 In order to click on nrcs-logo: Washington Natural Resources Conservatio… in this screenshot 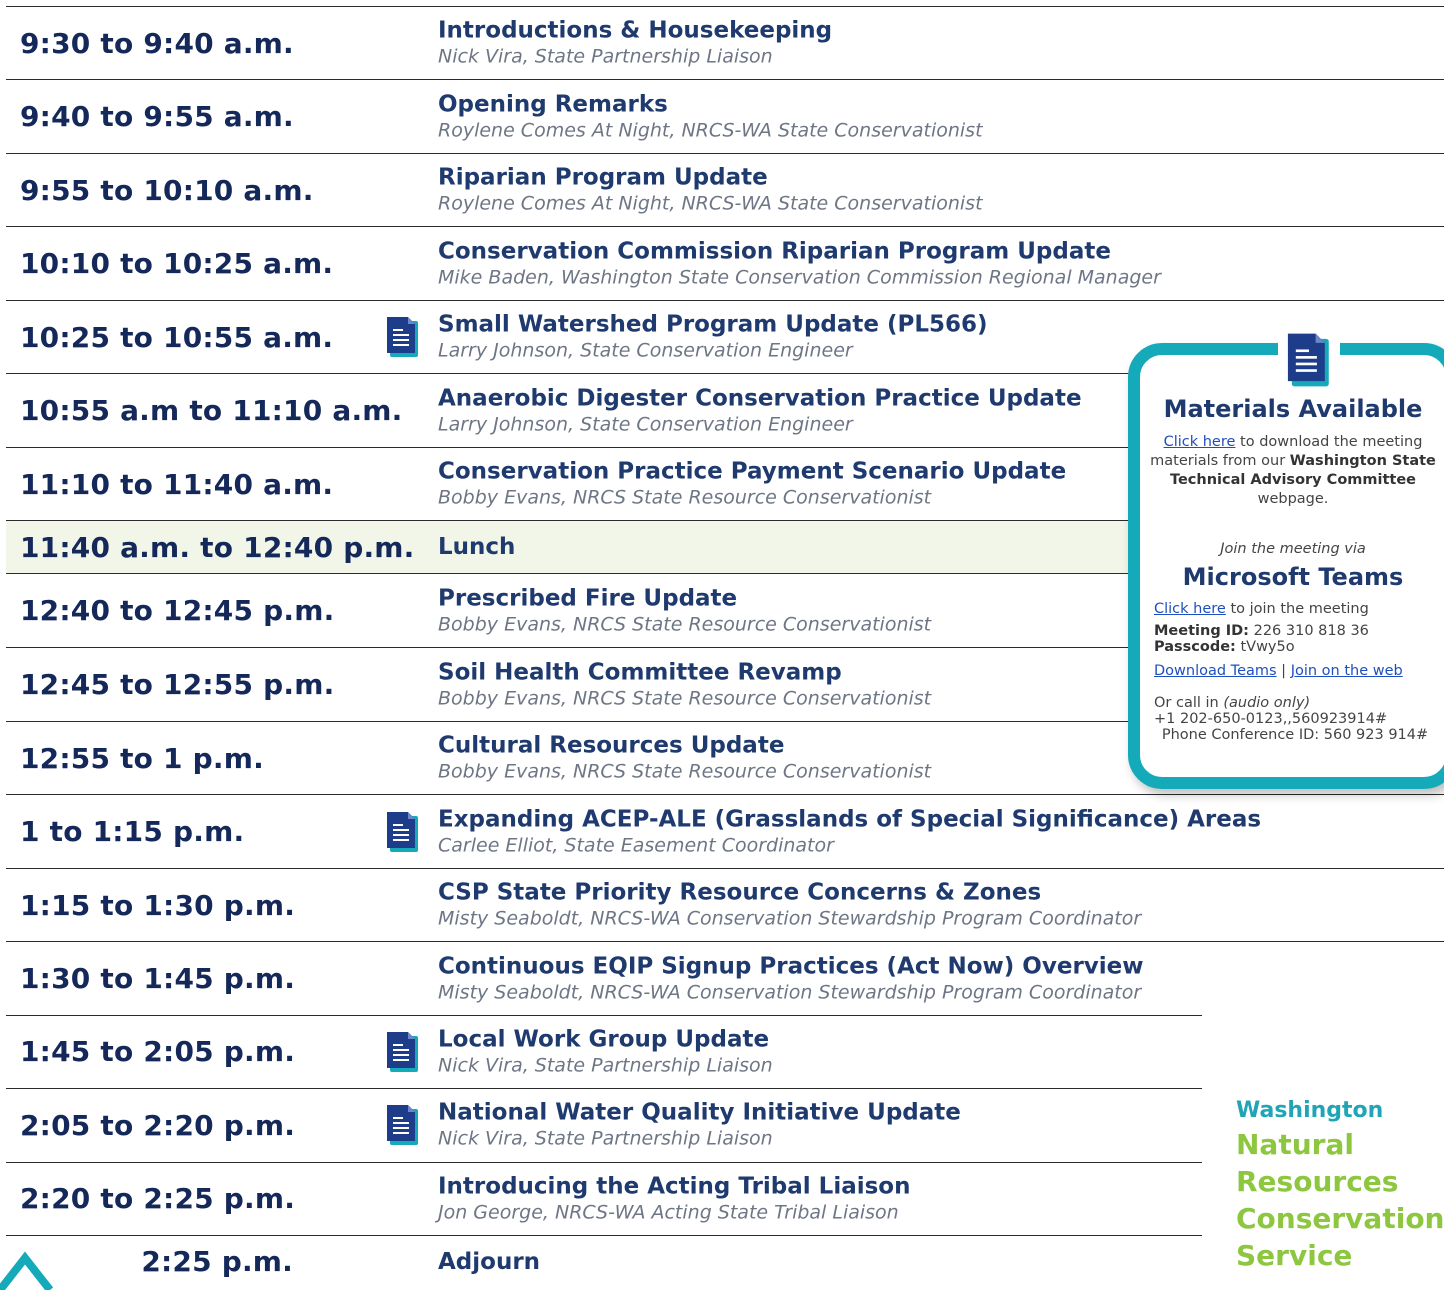, I will do `click(1340, 1185)`.